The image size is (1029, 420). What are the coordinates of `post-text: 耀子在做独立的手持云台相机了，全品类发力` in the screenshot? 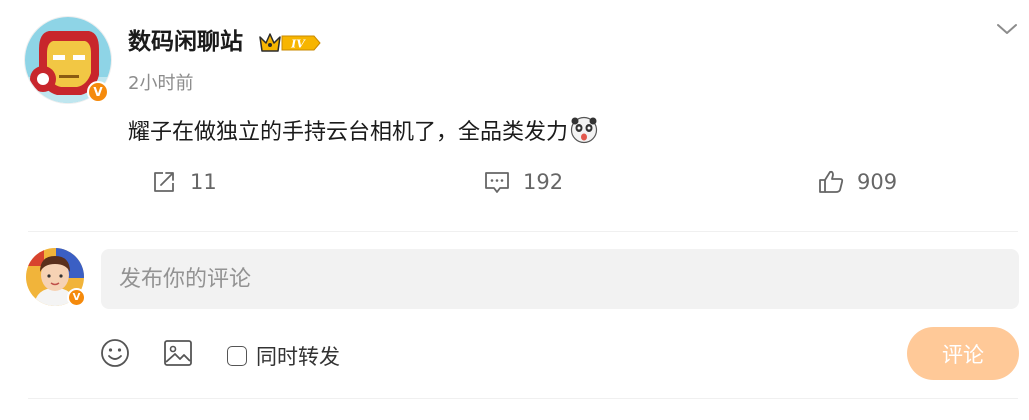 It's located at (348, 132).